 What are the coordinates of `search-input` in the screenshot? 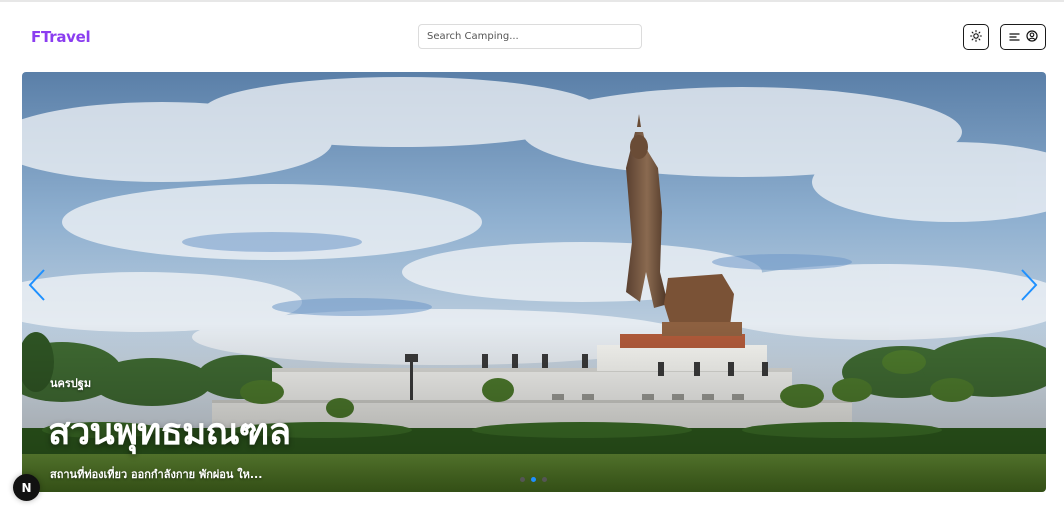 It's located at (530, 36).